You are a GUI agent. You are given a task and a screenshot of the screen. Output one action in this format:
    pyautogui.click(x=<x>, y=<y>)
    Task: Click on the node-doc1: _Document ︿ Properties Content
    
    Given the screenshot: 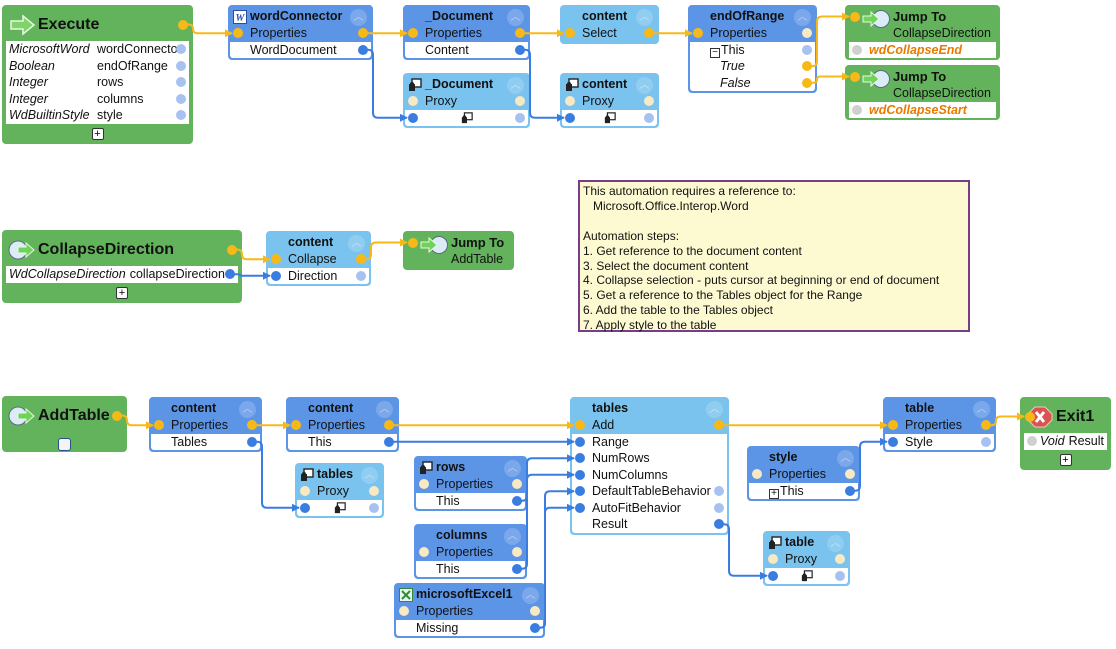 What is the action you would take?
    pyautogui.click(x=466, y=32)
    